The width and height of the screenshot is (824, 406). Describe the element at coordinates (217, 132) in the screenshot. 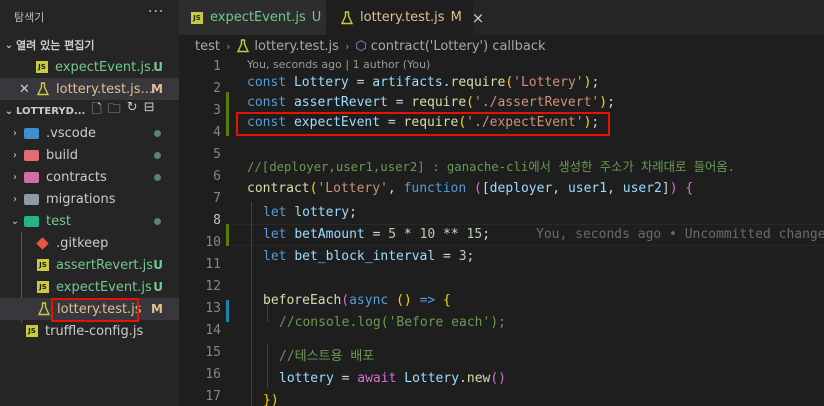

I see `line-number: 4` at that location.